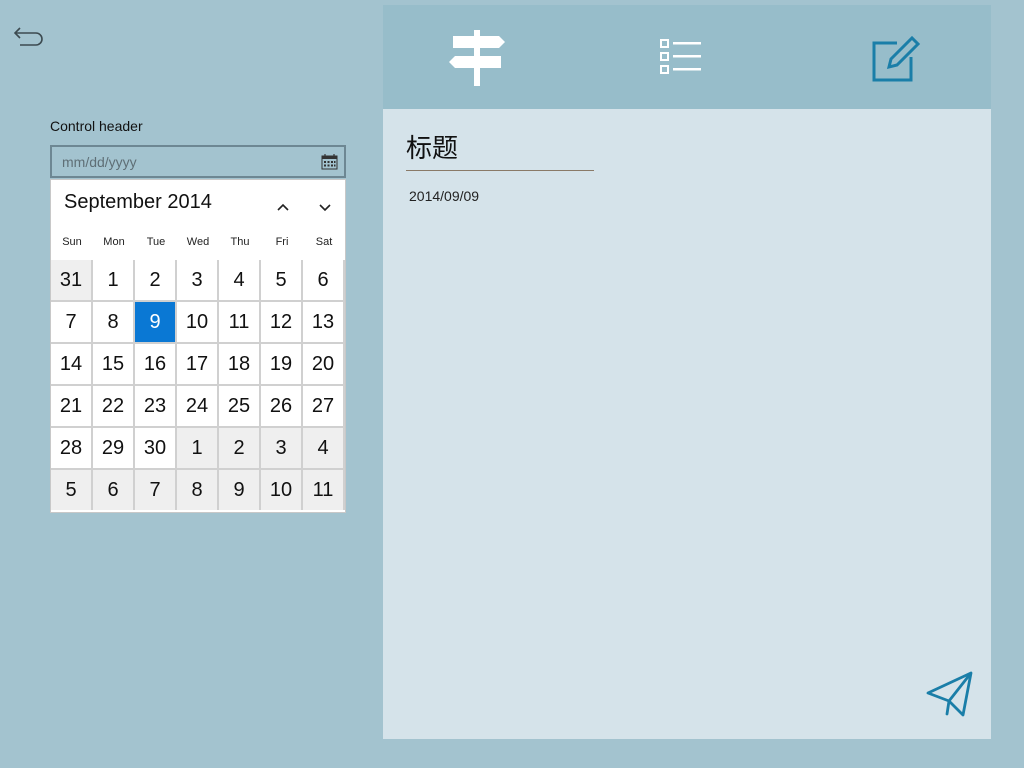 Image resolution: width=1024 pixels, height=768 pixels. Describe the element at coordinates (197, 364) in the screenshot. I see `calendar-day: 17` at that location.